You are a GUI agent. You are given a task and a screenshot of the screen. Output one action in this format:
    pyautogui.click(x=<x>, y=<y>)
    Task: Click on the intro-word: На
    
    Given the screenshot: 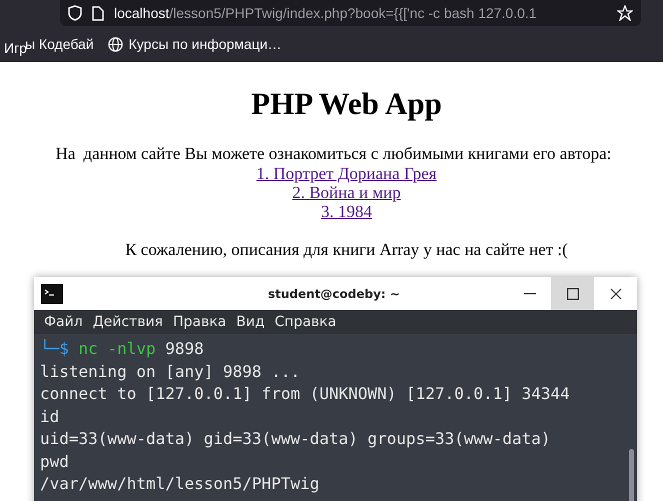 What is the action you would take?
    pyautogui.click(x=66, y=154)
    